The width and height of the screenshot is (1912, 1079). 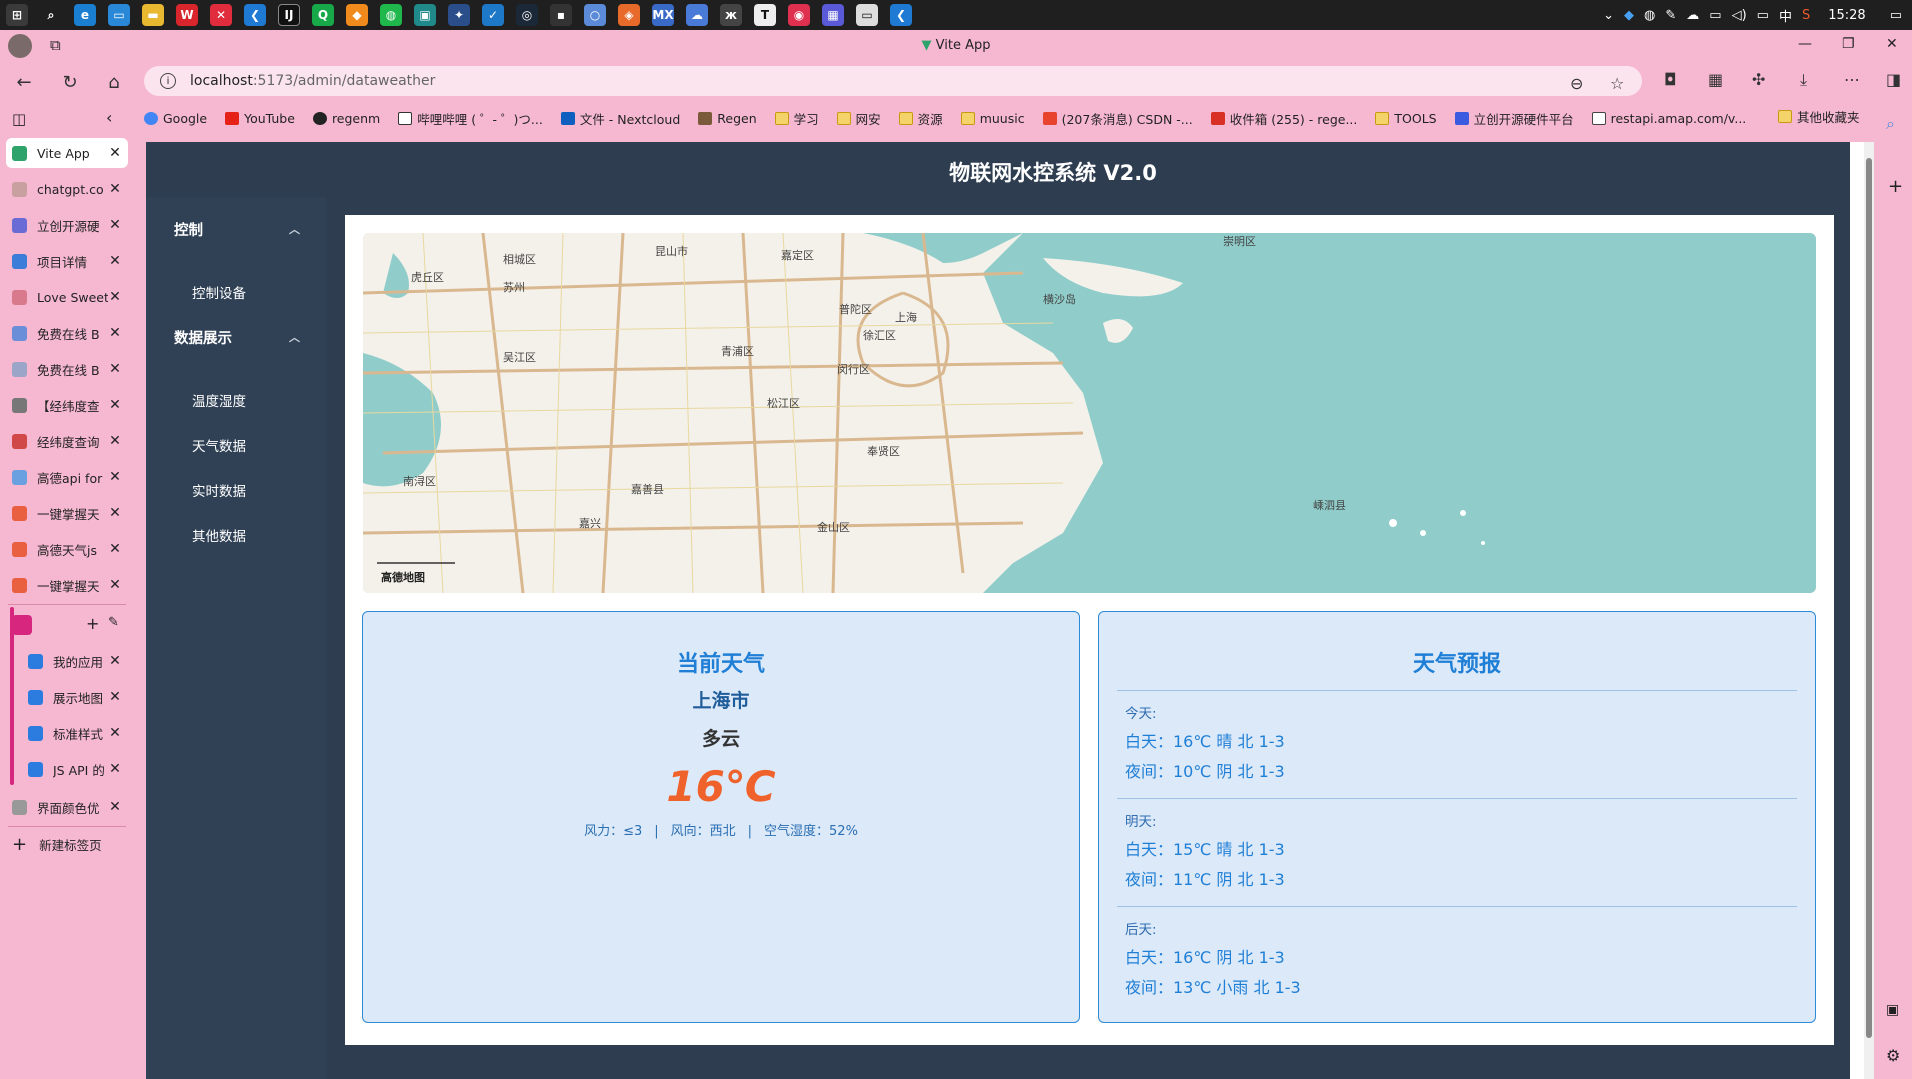 I want to click on bookmark-nextcloud: 文件 - Nextcloud, so click(x=620, y=118).